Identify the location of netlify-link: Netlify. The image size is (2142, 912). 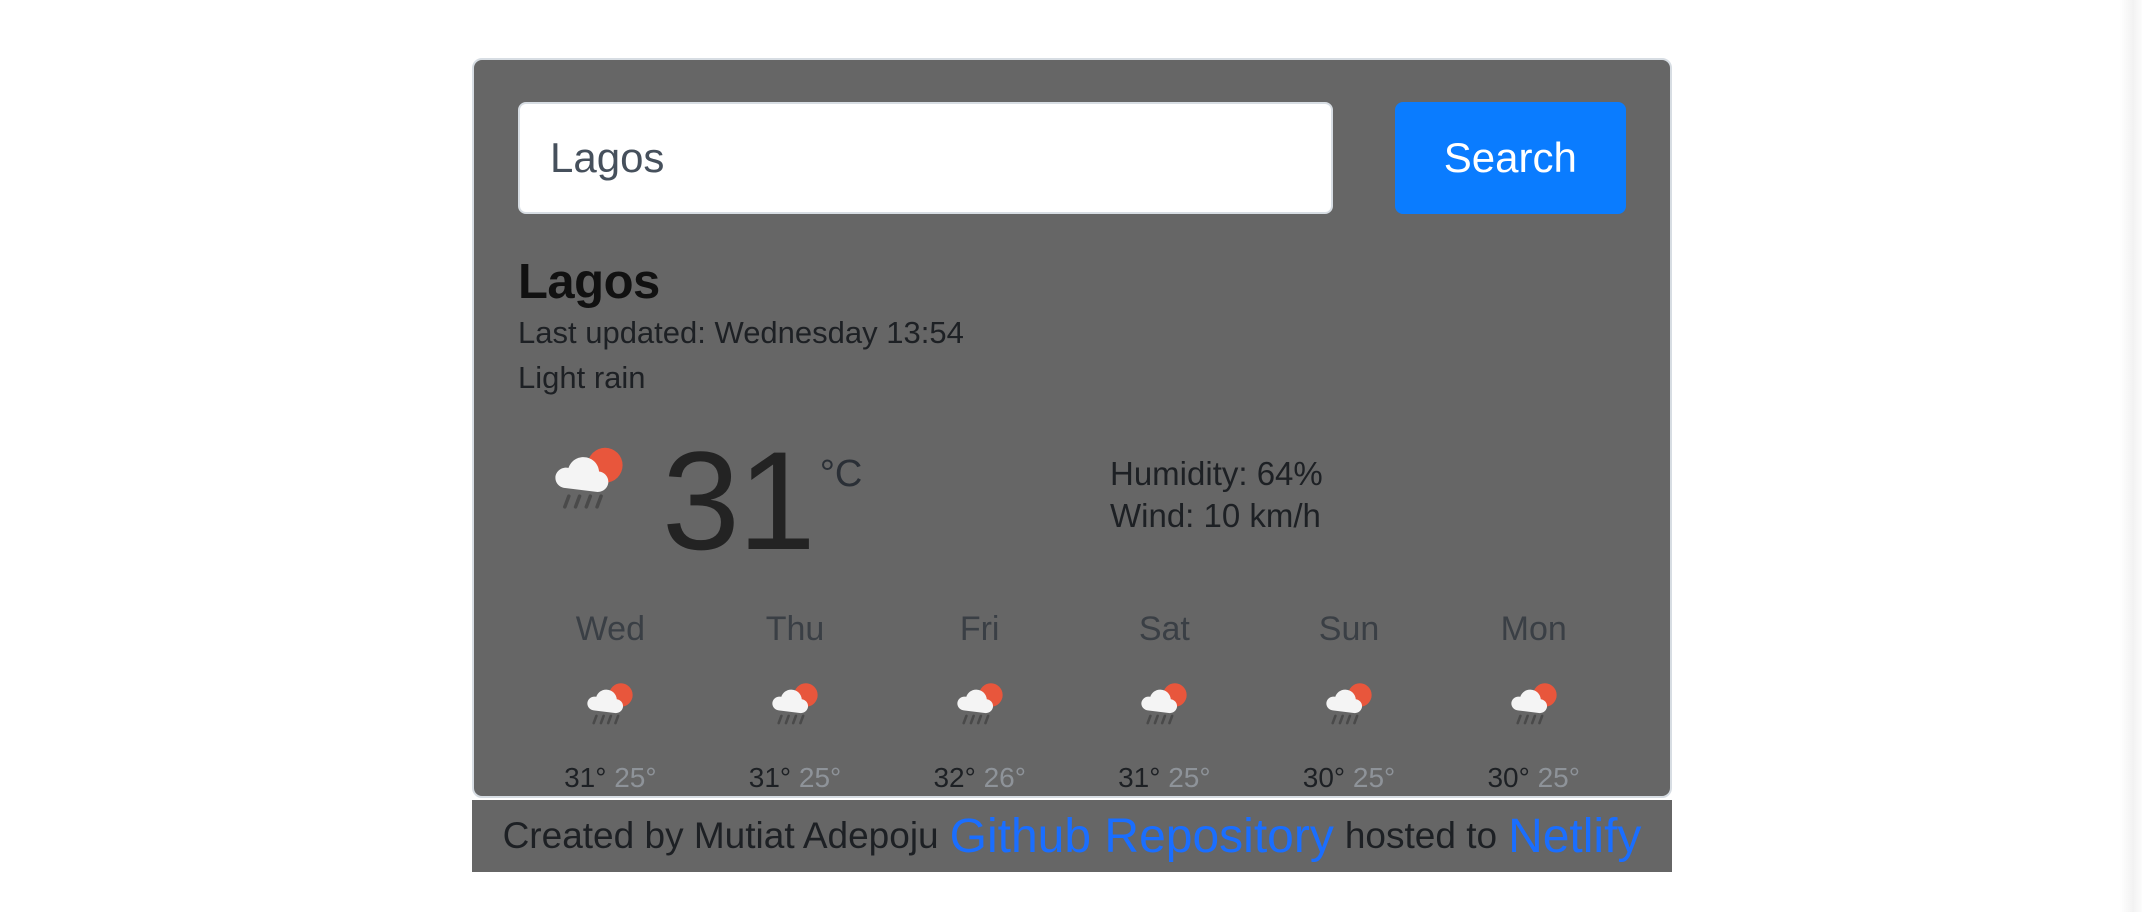
(1574, 836).